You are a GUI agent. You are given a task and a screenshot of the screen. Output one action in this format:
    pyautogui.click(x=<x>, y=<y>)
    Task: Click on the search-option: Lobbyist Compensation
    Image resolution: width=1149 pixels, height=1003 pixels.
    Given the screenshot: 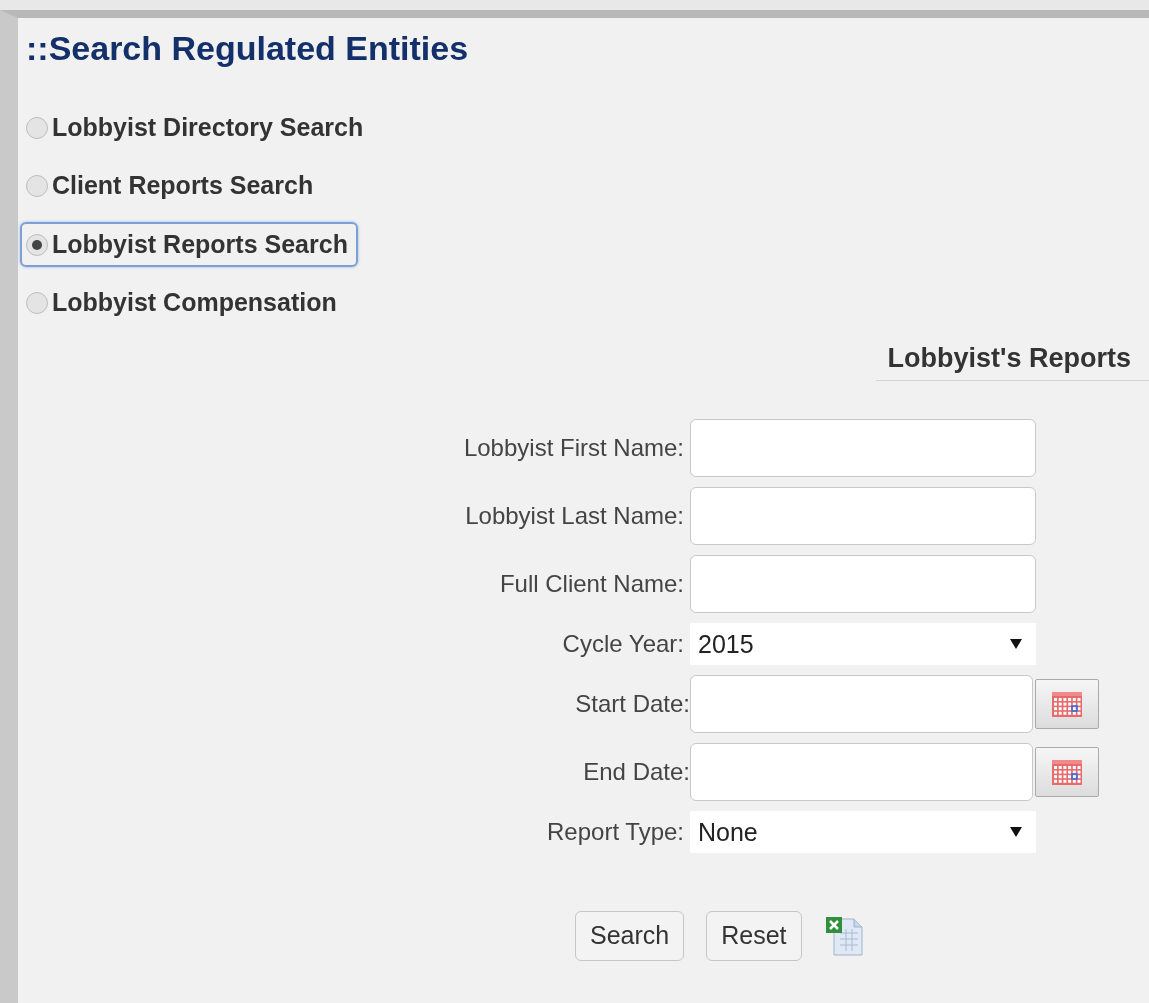 What is the action you would take?
    pyautogui.click(x=183, y=303)
    